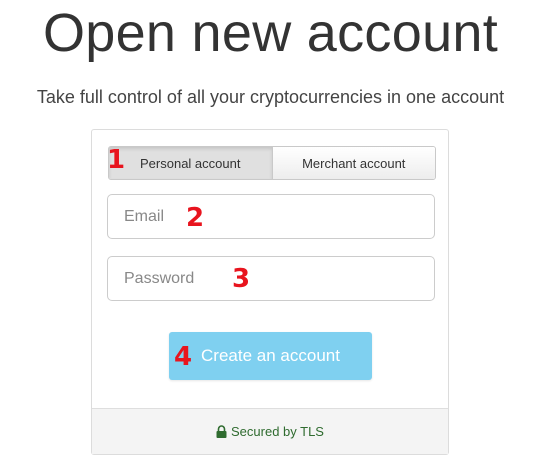 The height and width of the screenshot is (456, 541). Describe the element at coordinates (116, 160) in the screenshot. I see `annotation-marker-1: 1` at that location.